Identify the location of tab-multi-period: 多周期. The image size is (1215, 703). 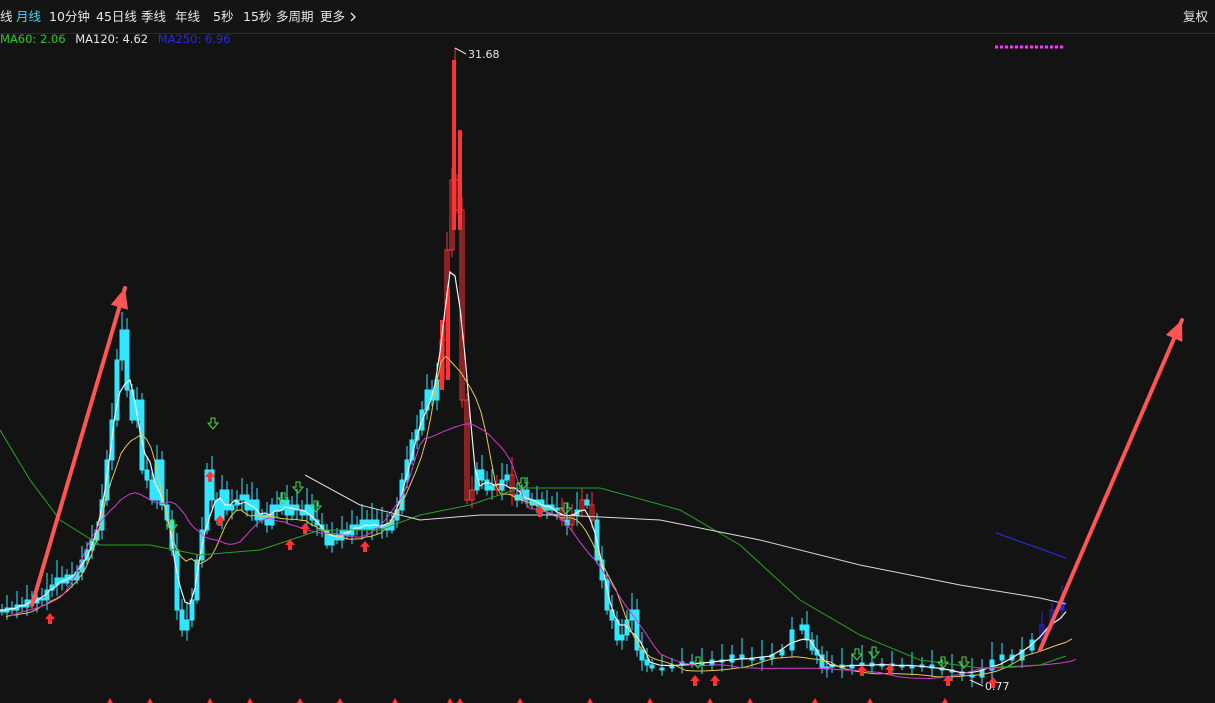
(295, 17).